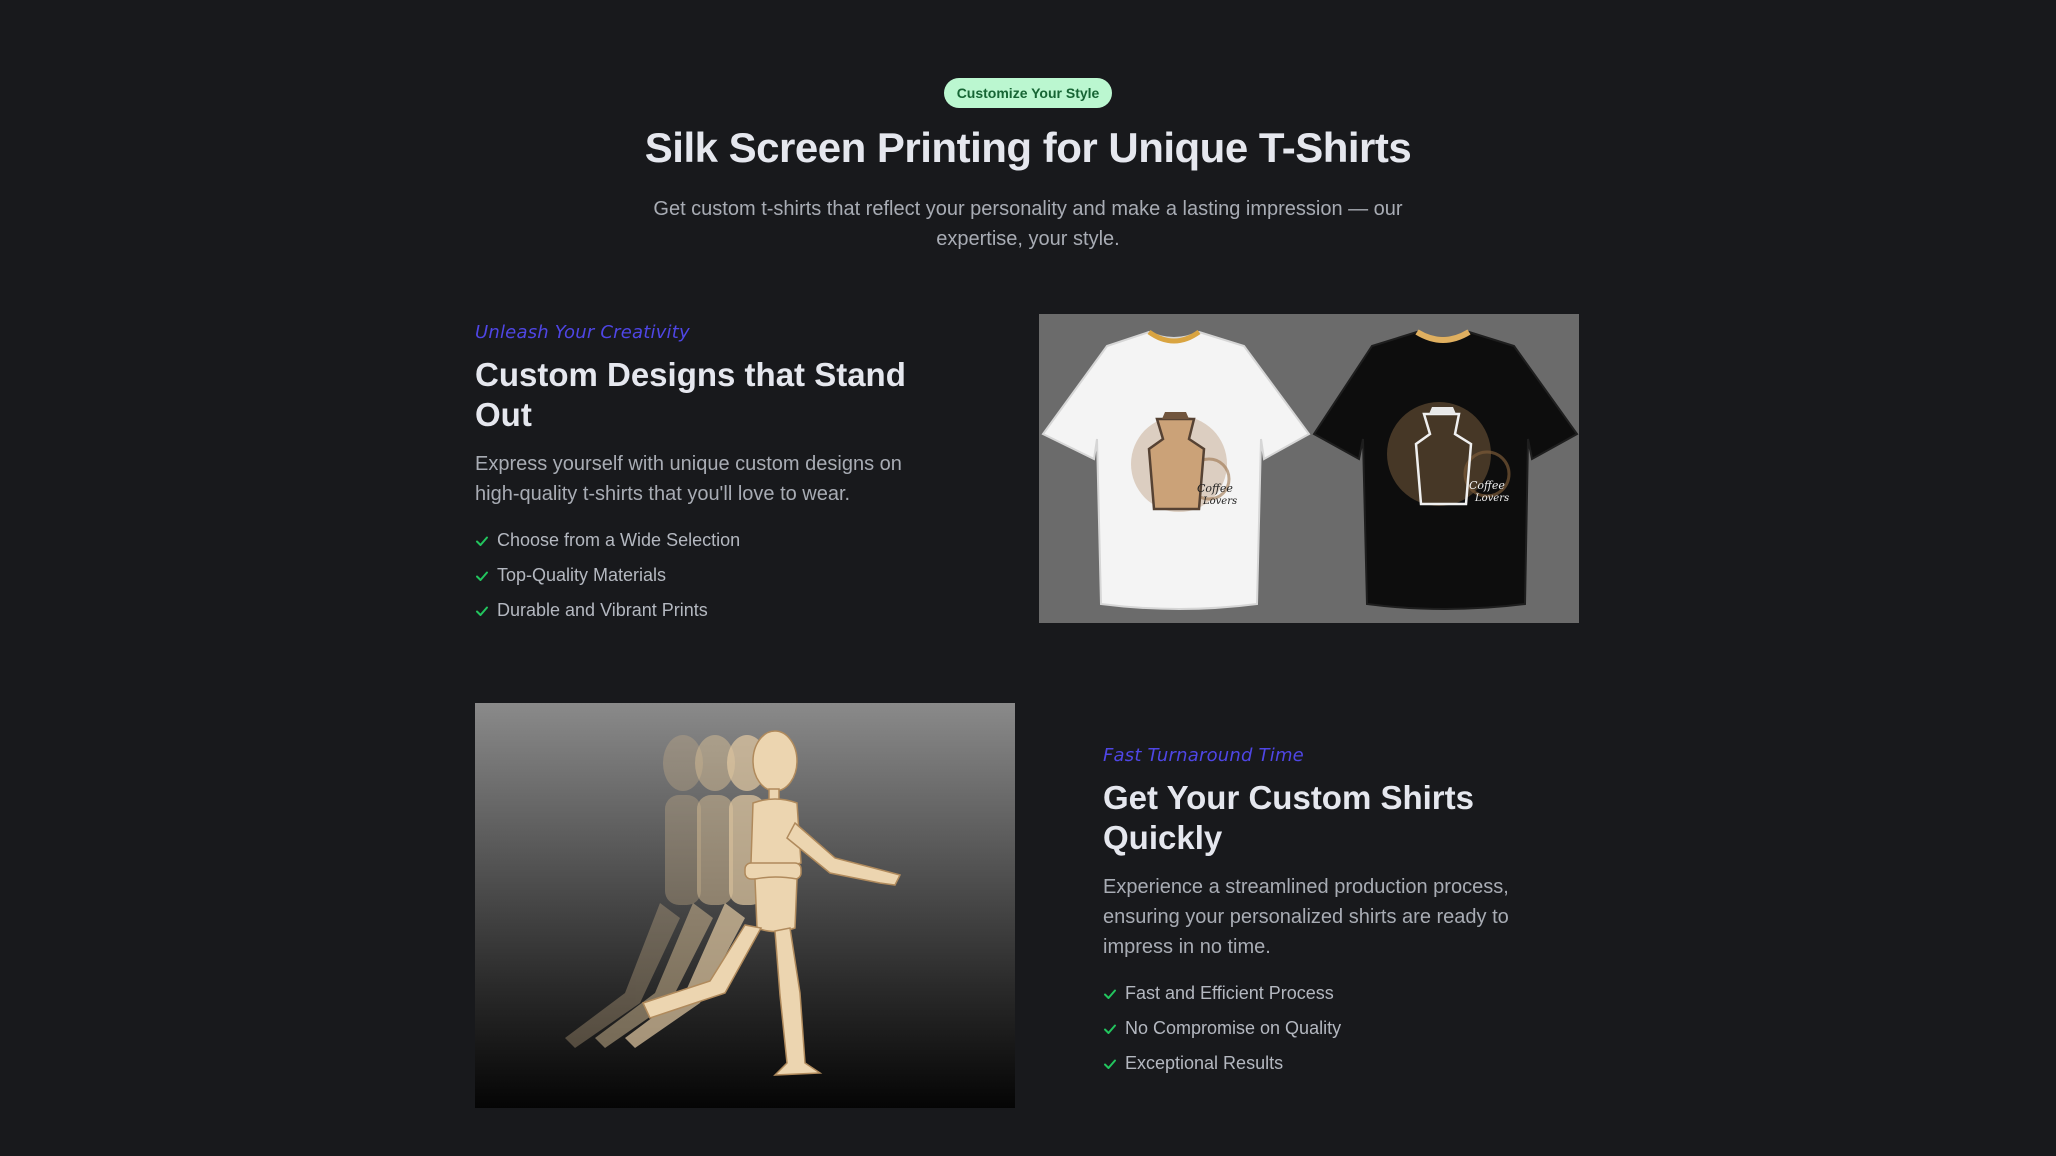 This screenshot has width=2056, height=1156. Describe the element at coordinates (1338, 993) in the screenshot. I see `checklist-item: Fast and Efficient Process` at that location.